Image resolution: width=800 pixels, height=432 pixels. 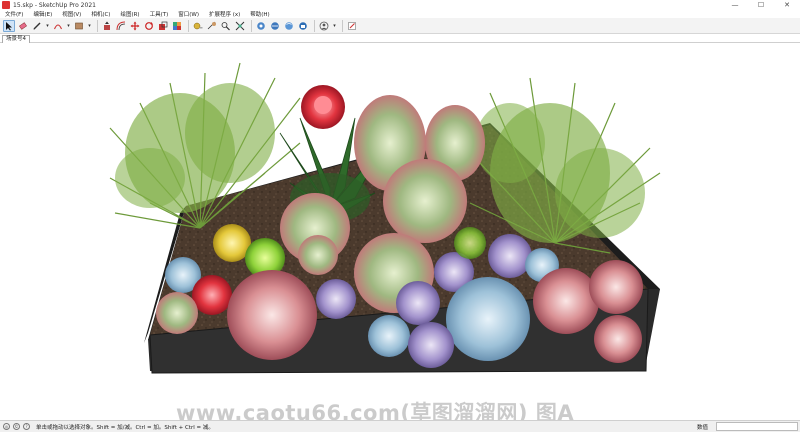 I want to click on measurements-input, so click(x=757, y=426).